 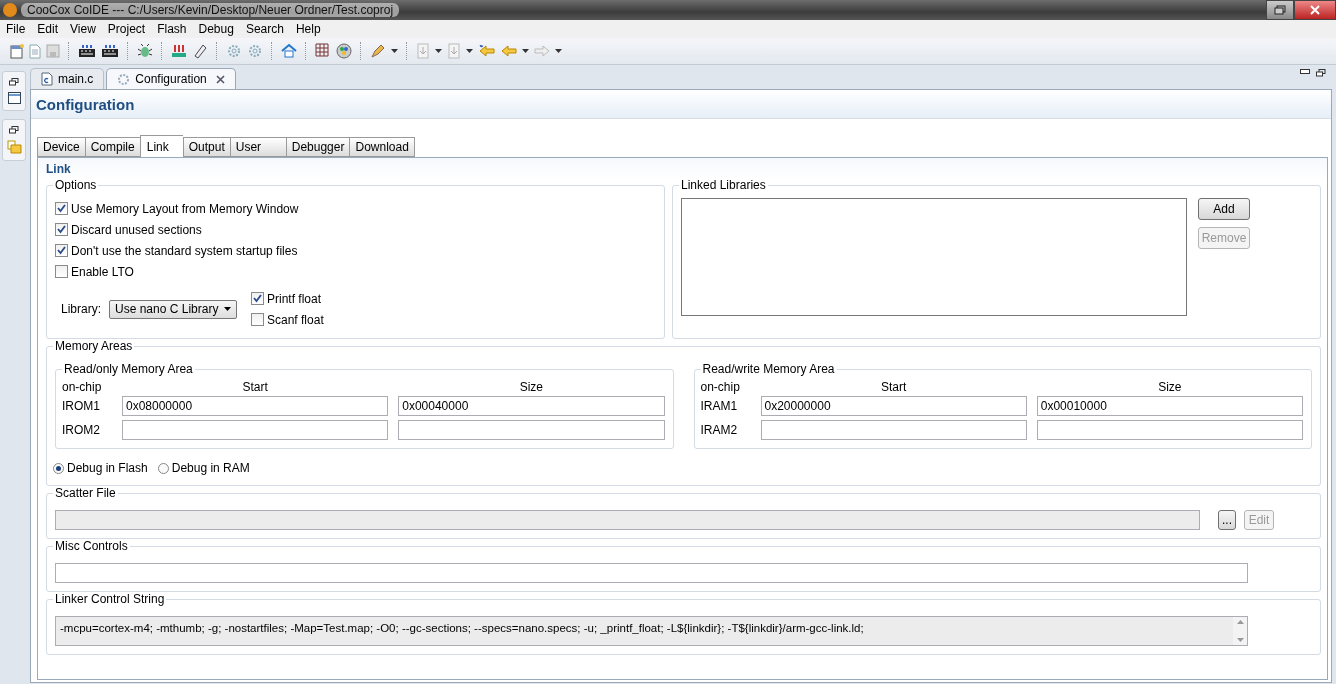 What do you see at coordinates (126, 29) in the screenshot?
I see `menu-item: Project` at bounding box center [126, 29].